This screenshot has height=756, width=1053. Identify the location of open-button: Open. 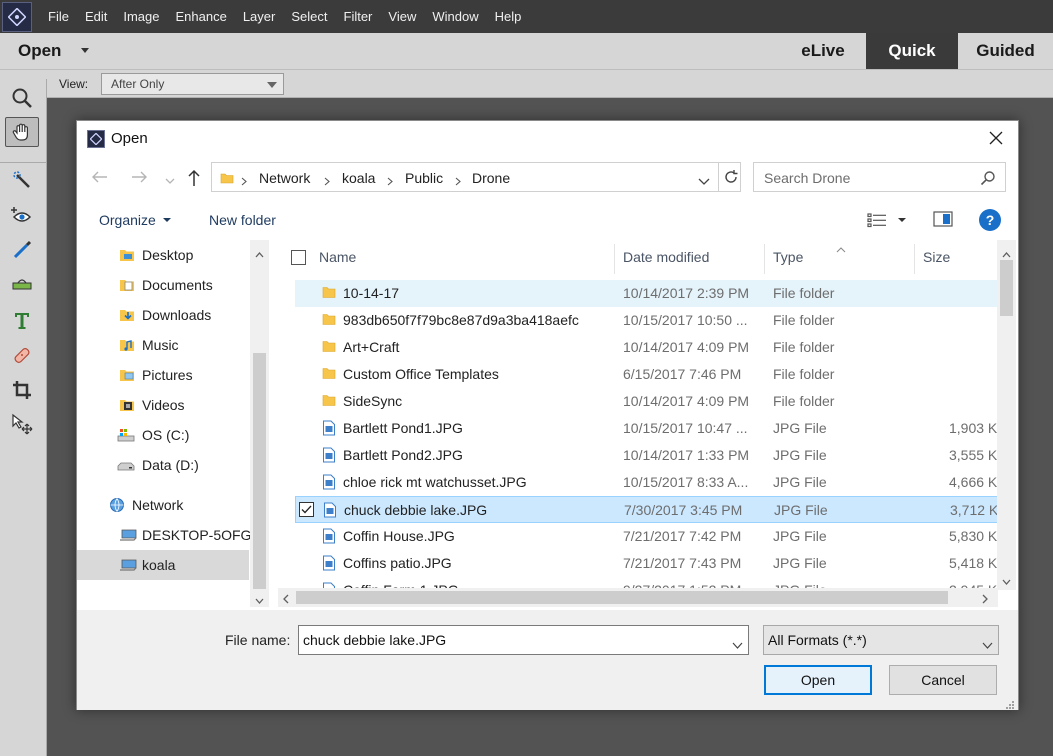
(818, 680).